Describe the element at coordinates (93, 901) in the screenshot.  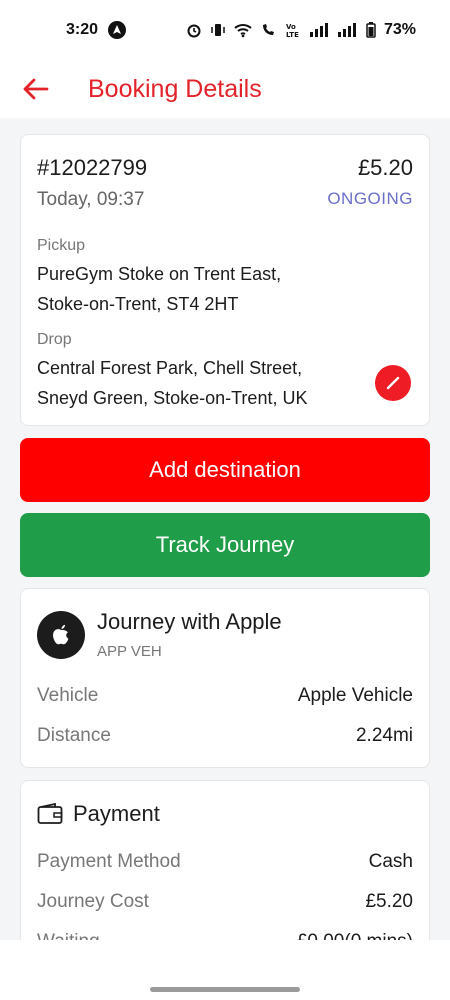
I see `journey-cost-label: Journey Cost` at that location.